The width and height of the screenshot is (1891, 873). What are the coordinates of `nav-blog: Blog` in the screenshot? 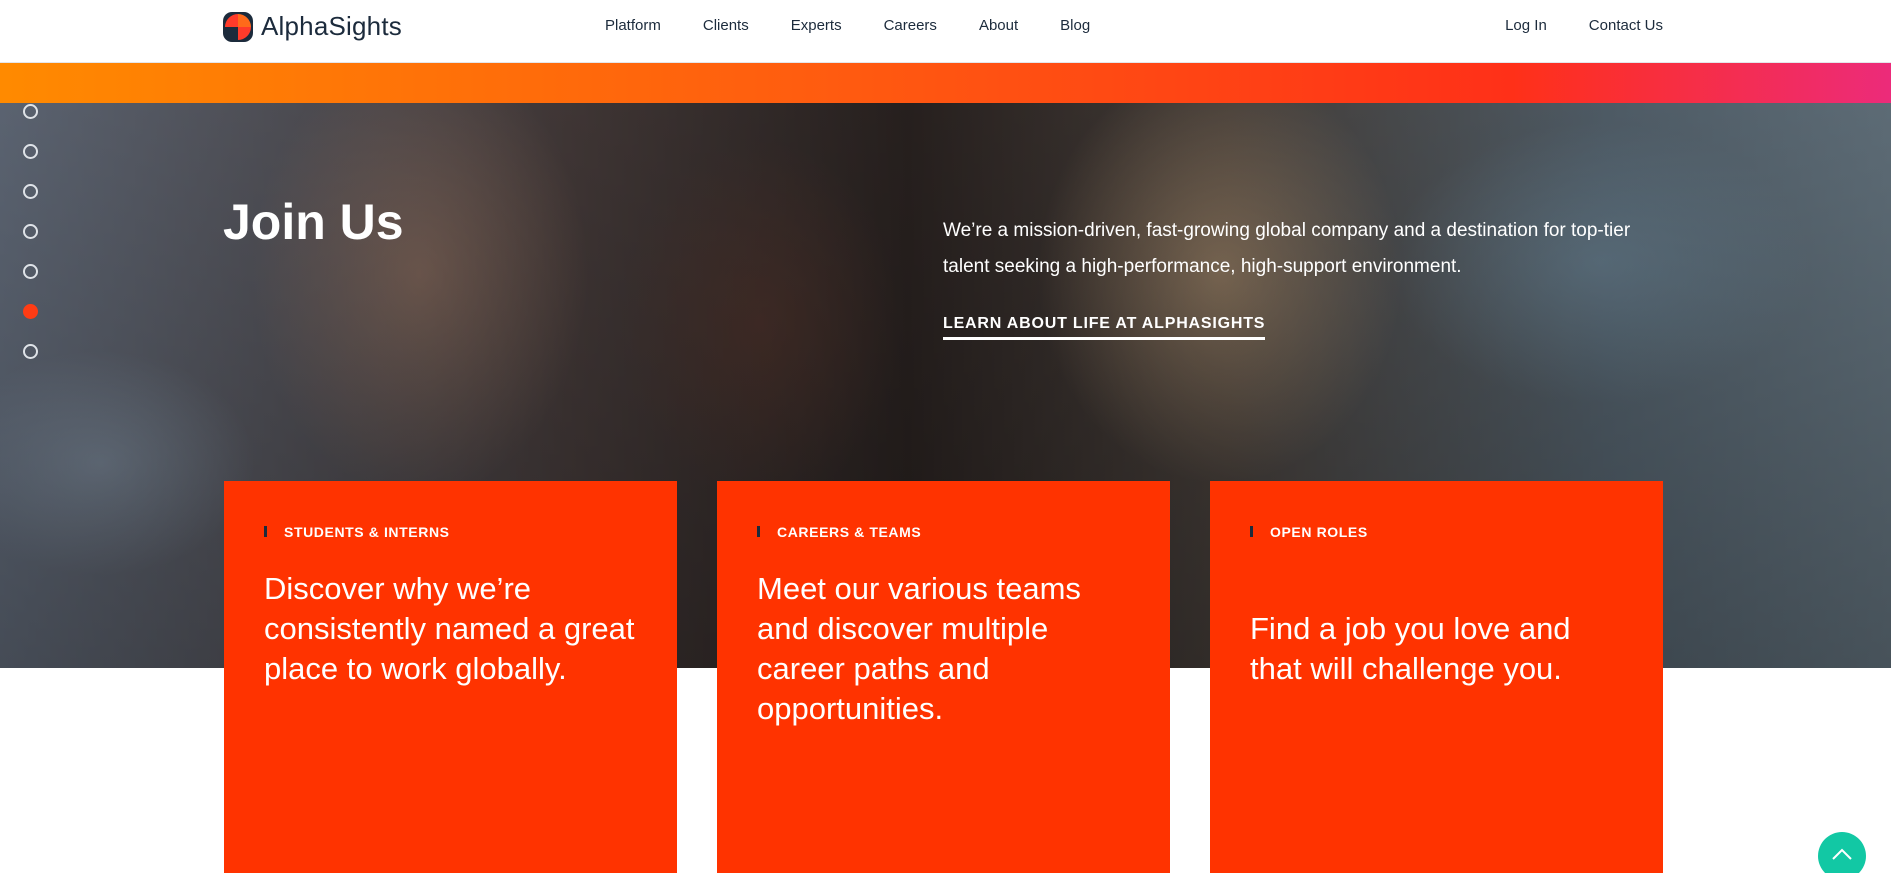 It's located at (1075, 25).